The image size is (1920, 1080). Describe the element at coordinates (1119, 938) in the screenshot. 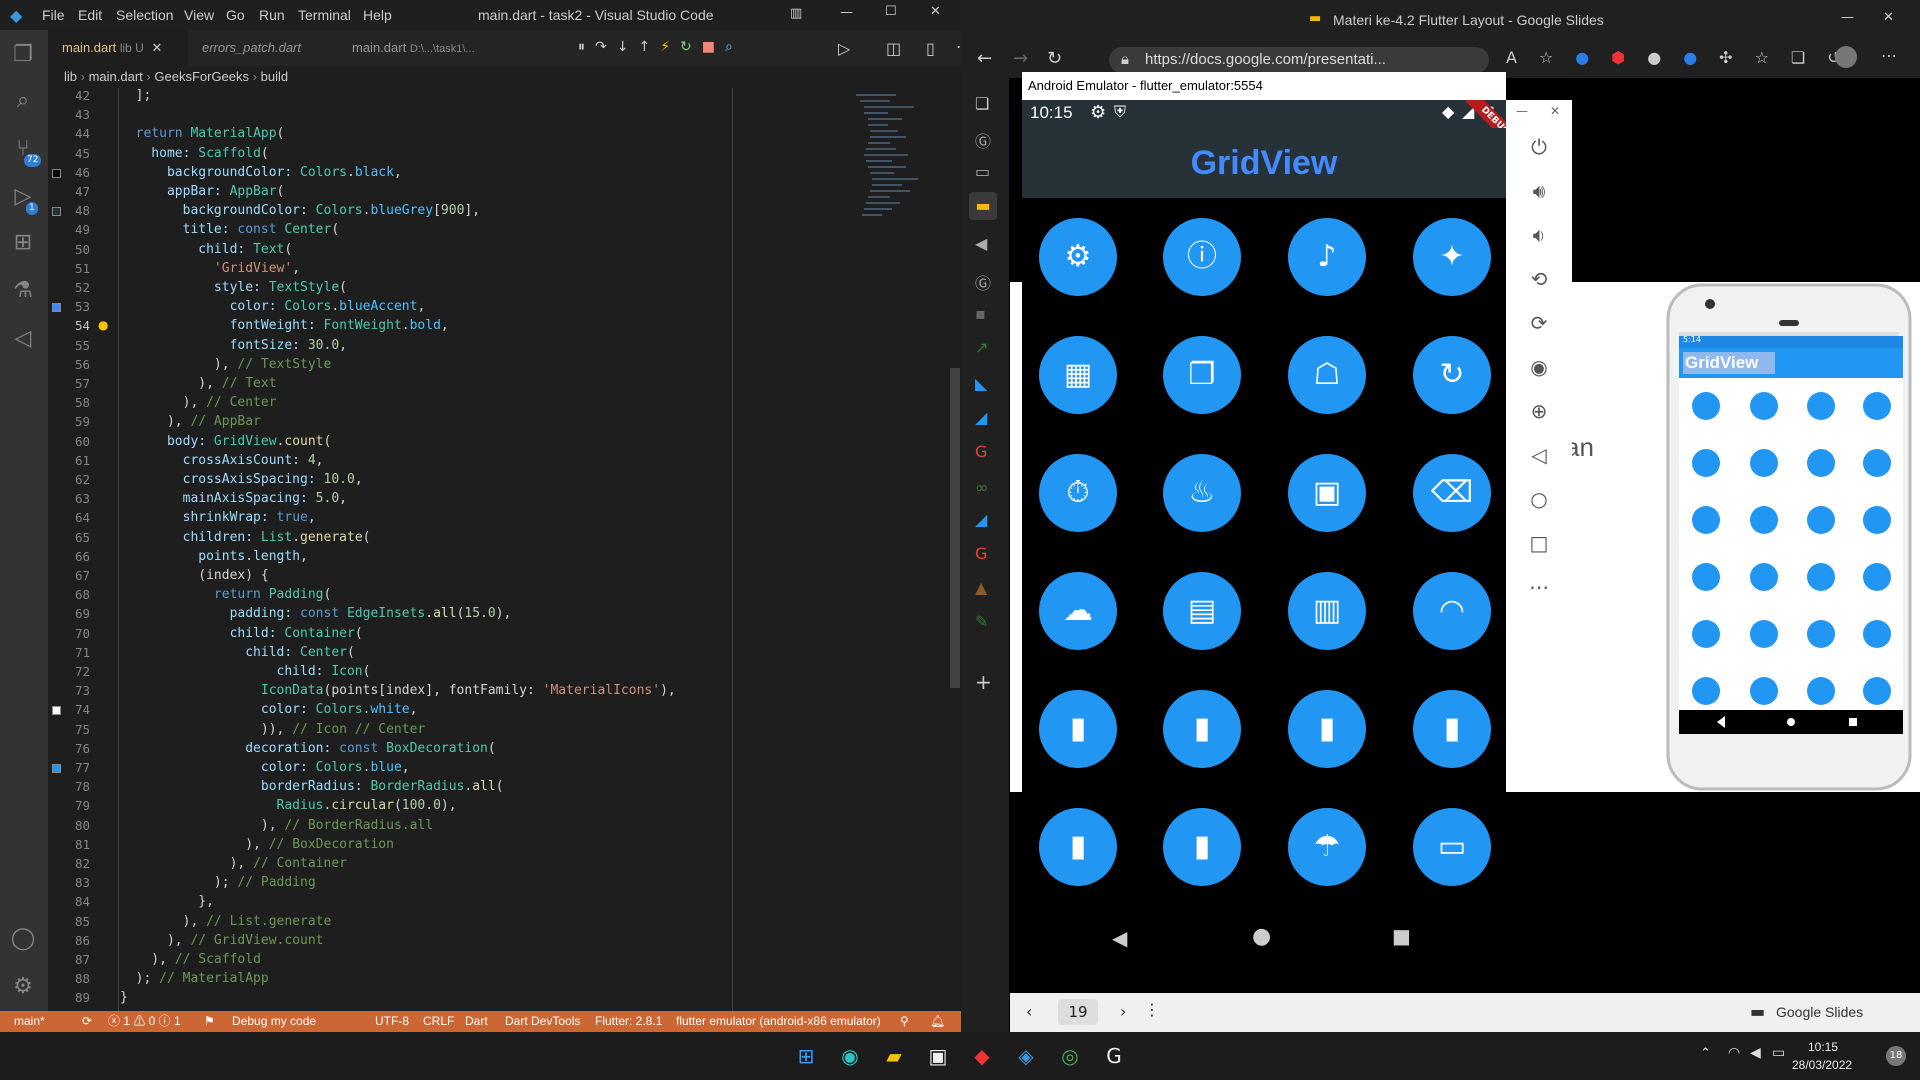

I see `nav-back-icon: ◀` at that location.